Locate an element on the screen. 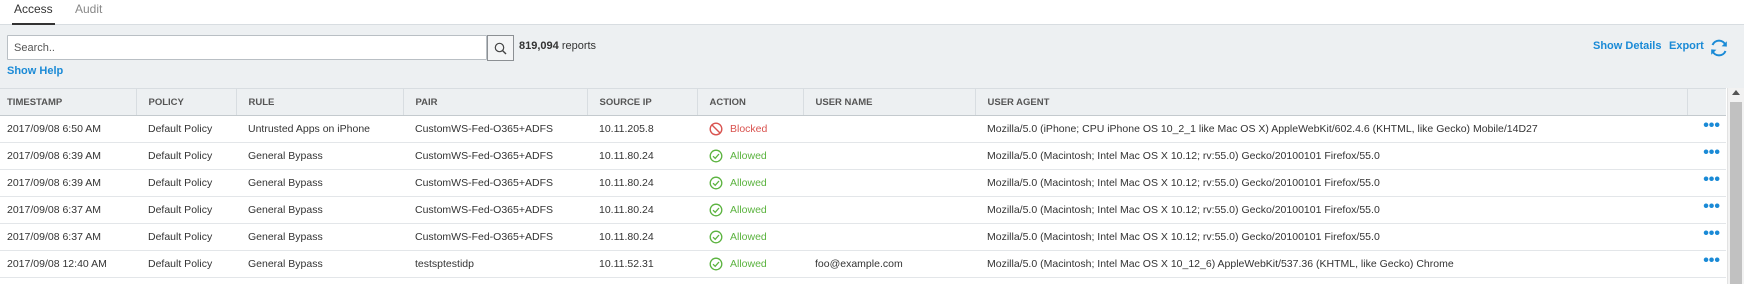 The height and width of the screenshot is (284, 1744). search-button is located at coordinates (500, 48).